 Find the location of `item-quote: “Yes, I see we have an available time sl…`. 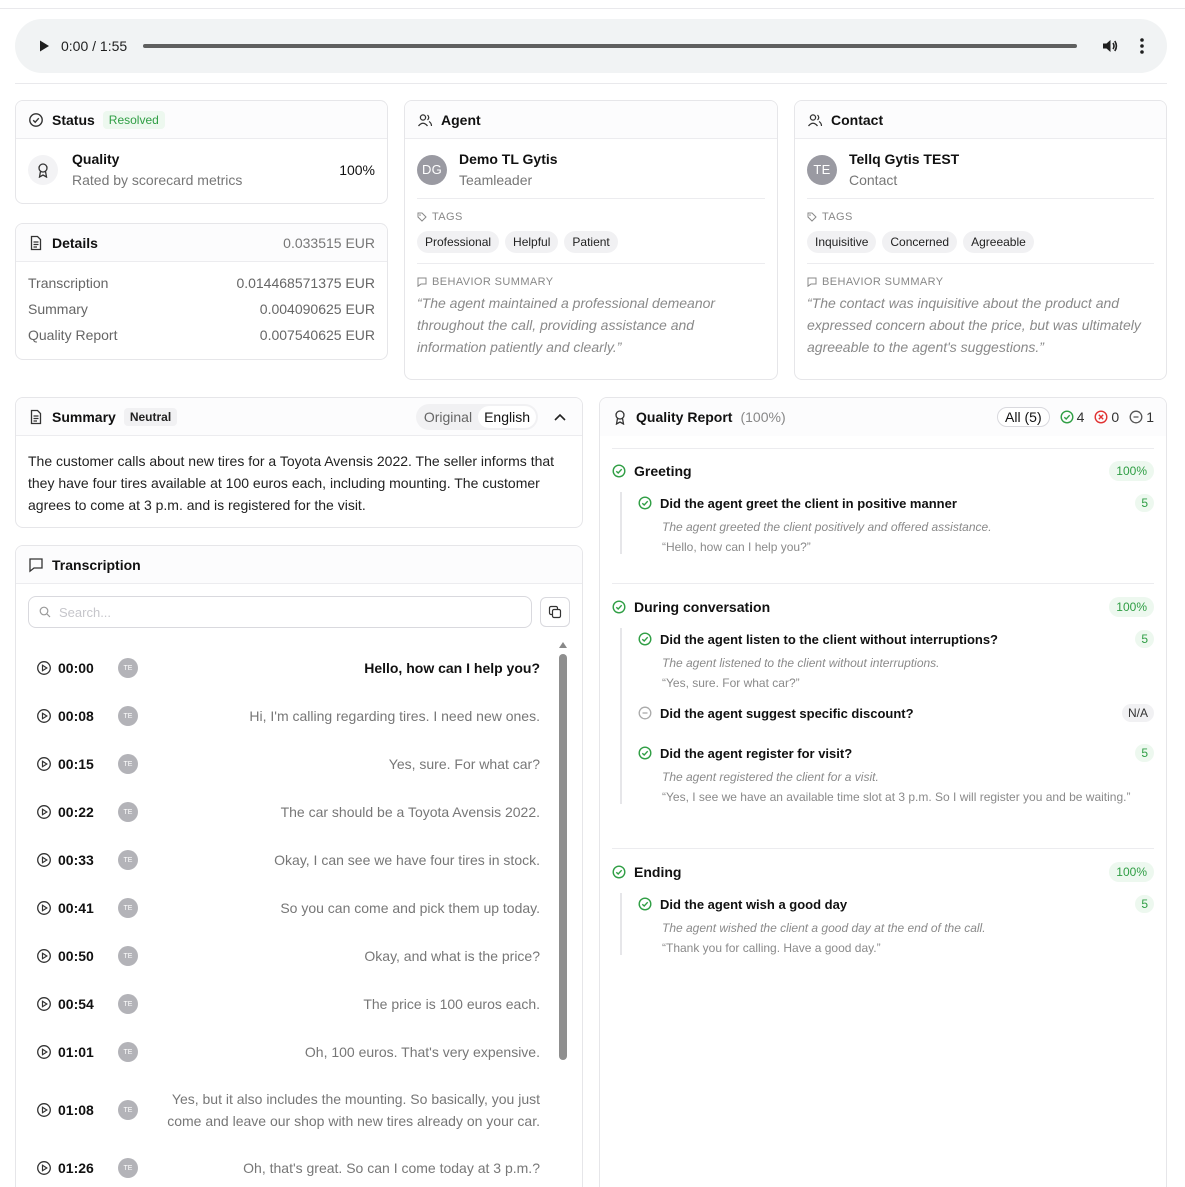

item-quote: “Yes, I see we have an available time sl… is located at coordinates (896, 797).